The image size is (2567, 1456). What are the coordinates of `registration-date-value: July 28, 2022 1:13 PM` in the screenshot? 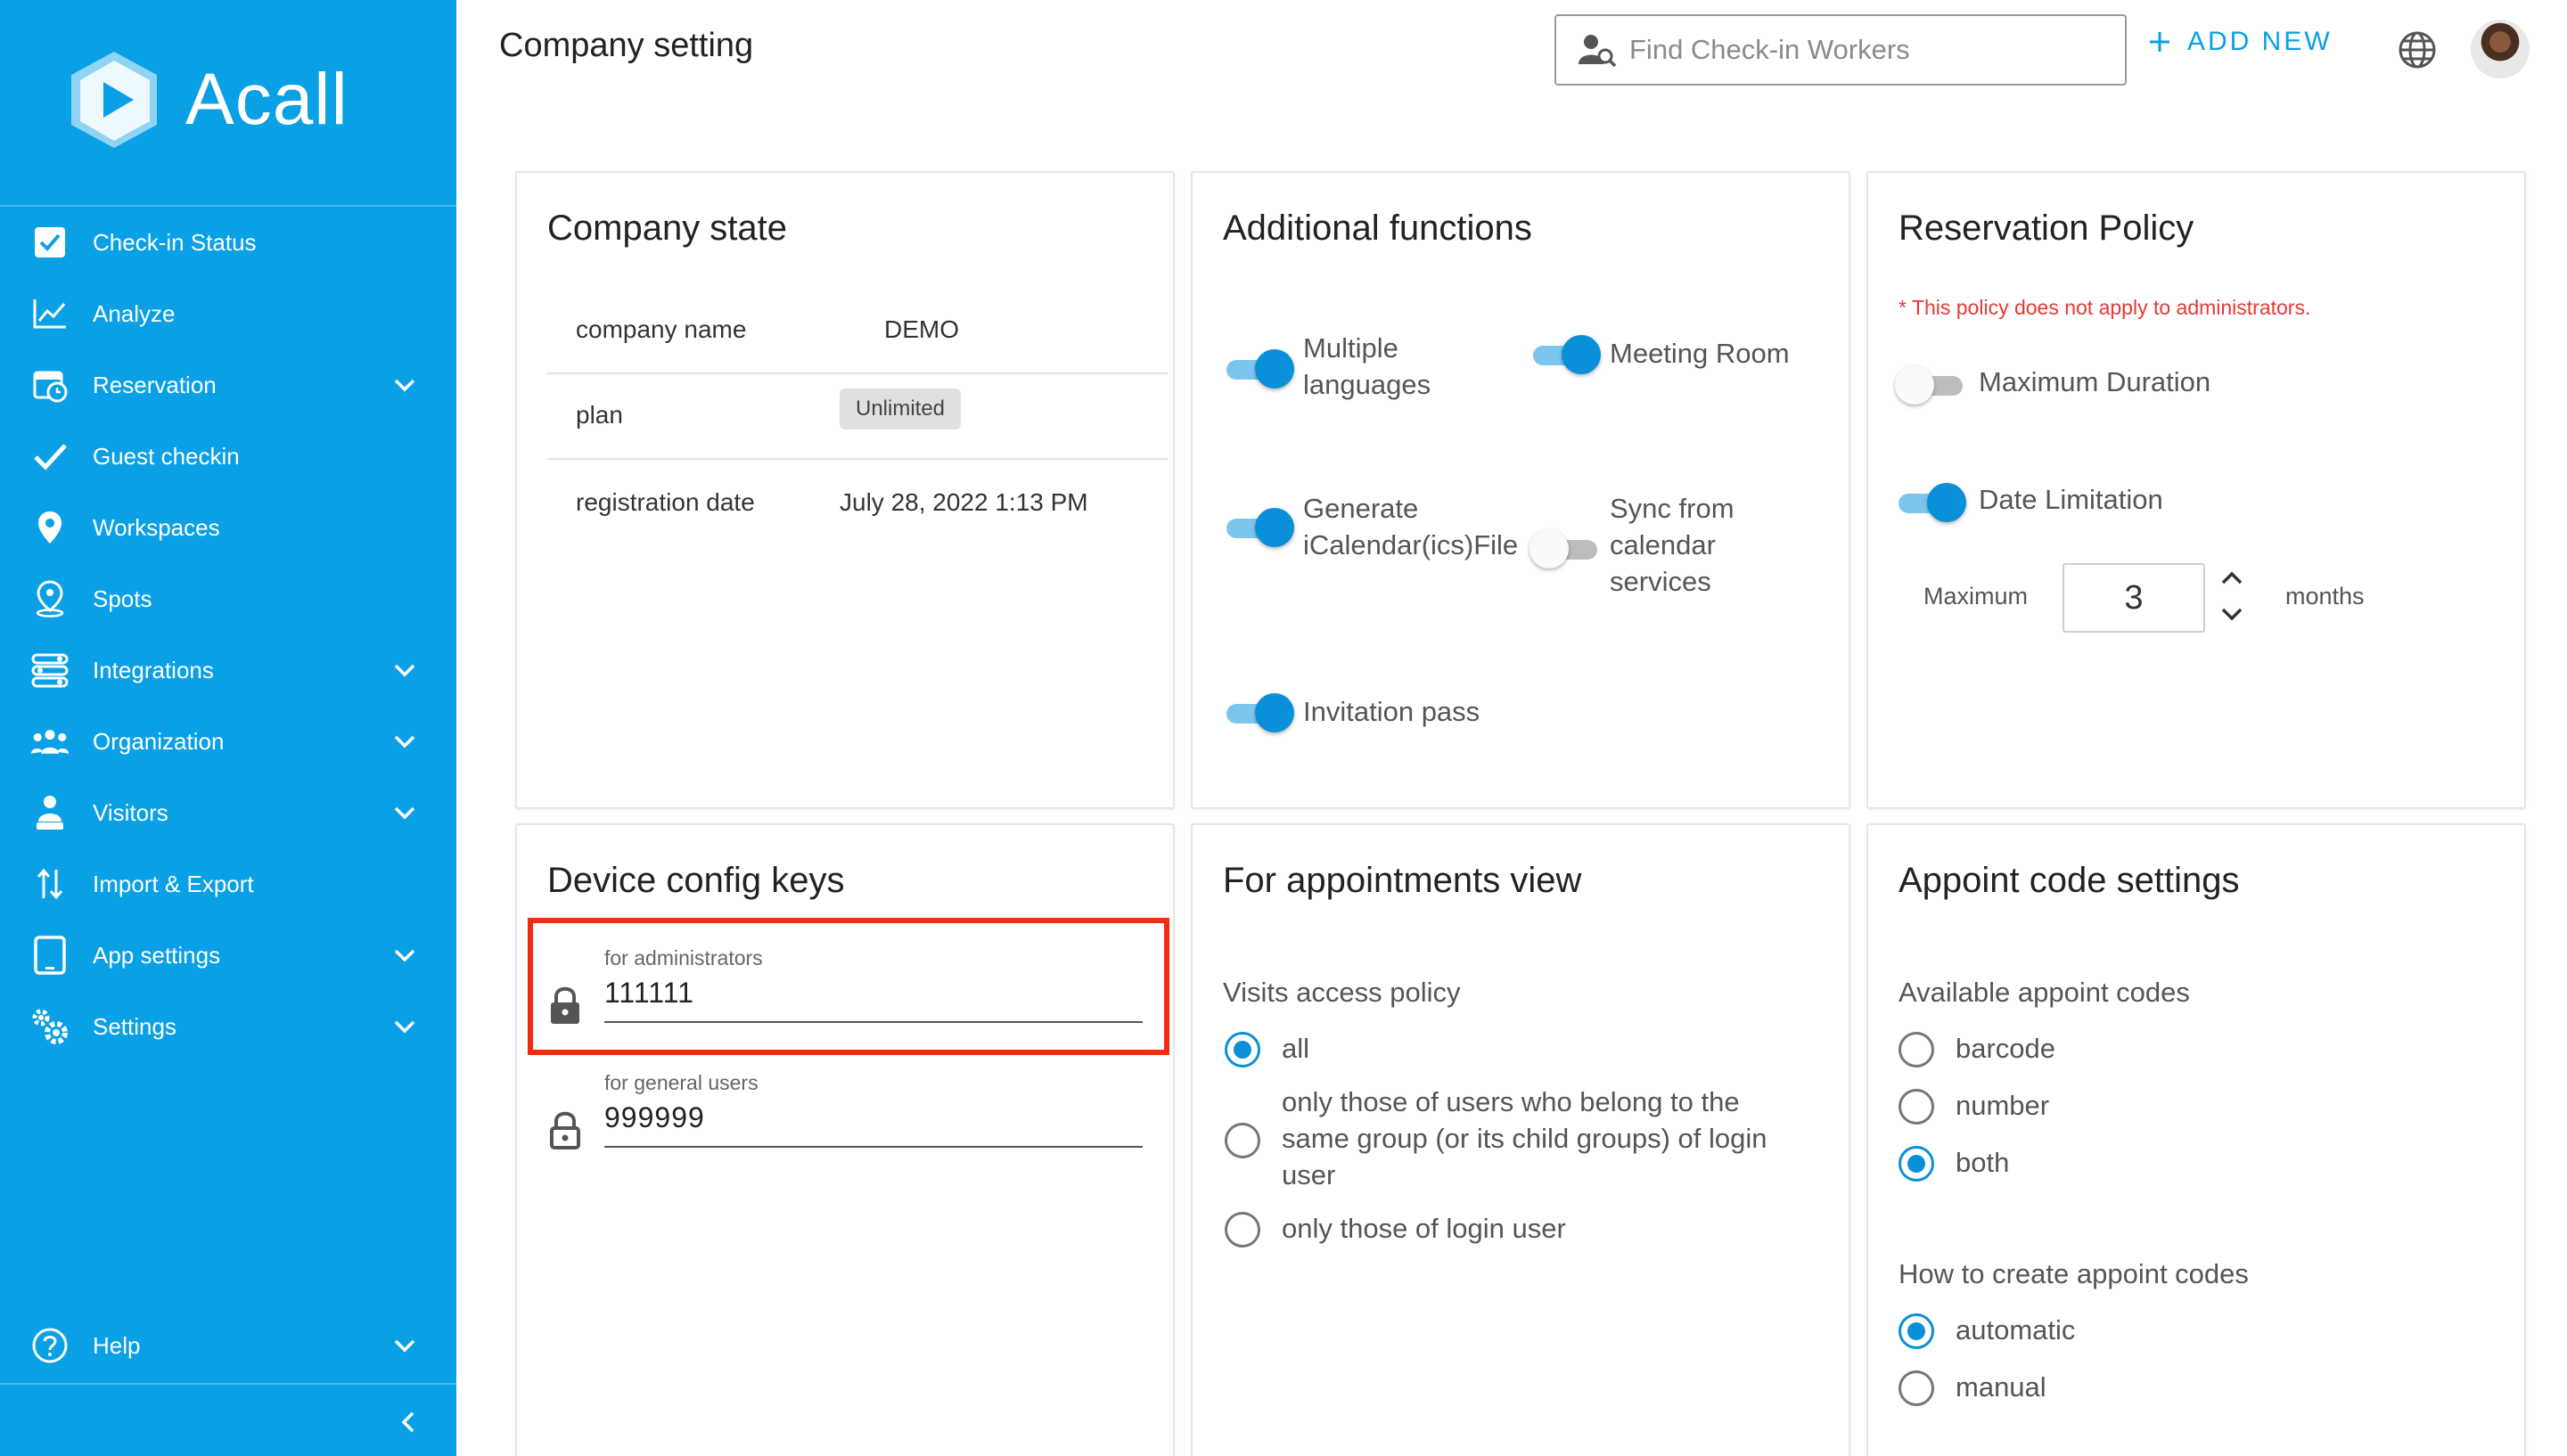 It's located at (964, 502).